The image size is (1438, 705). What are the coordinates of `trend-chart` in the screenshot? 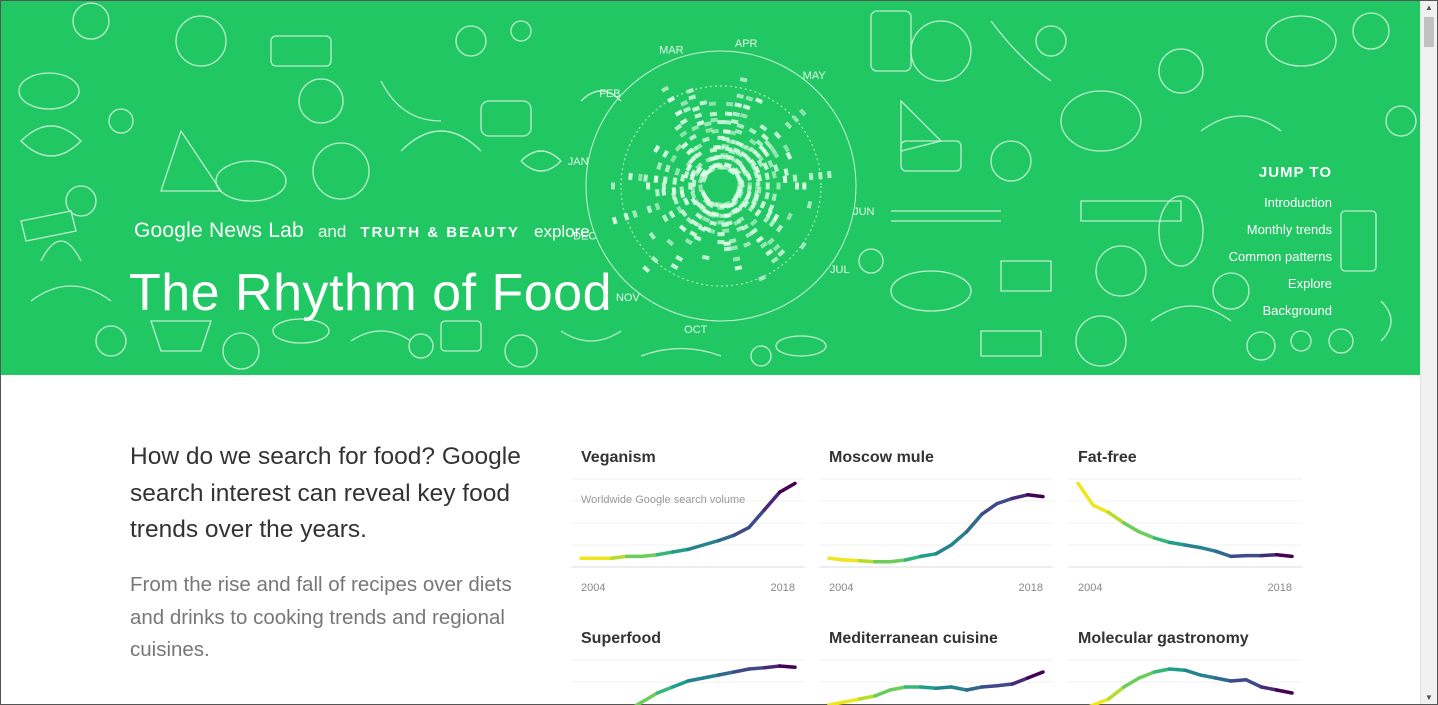 It's located at (1185, 523).